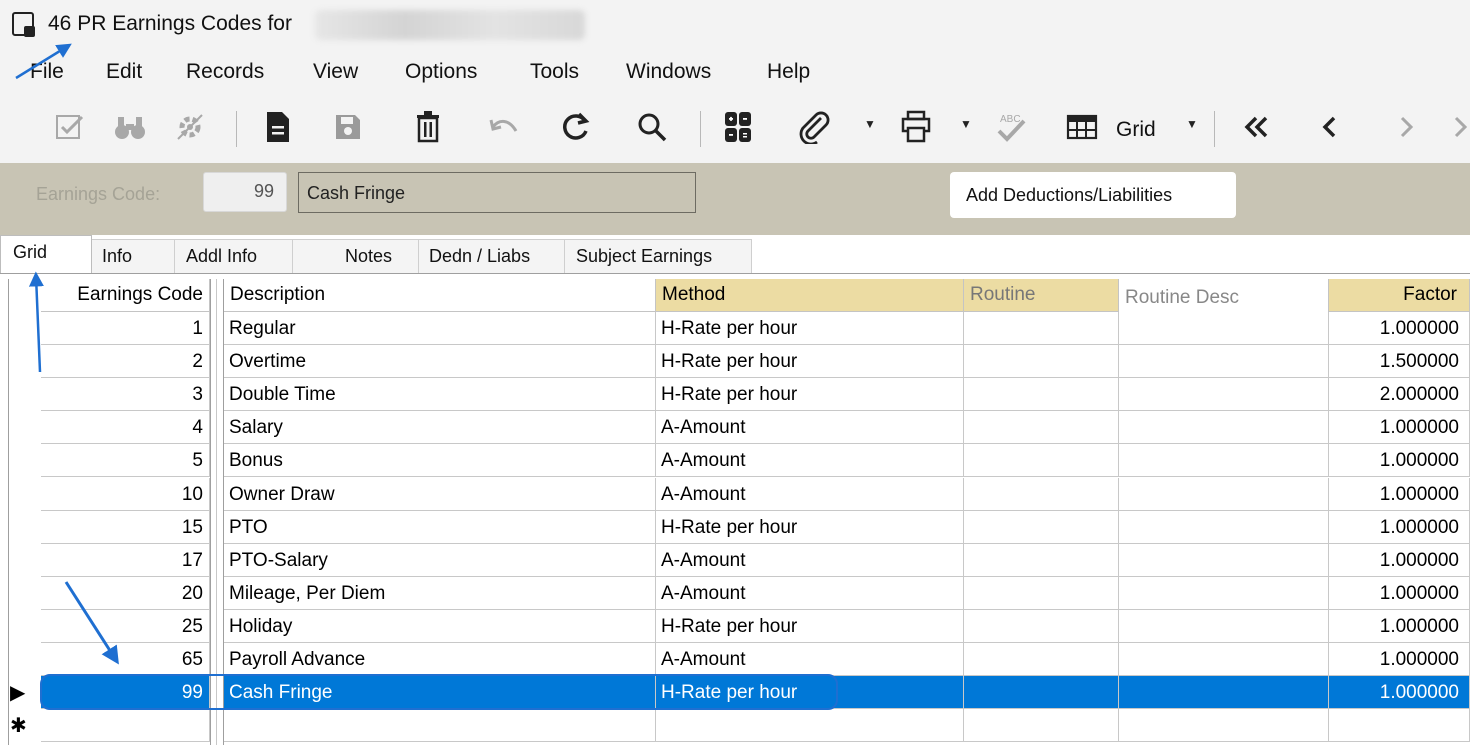  Describe the element at coordinates (738, 127) in the screenshot. I see `calculator-icon` at that location.